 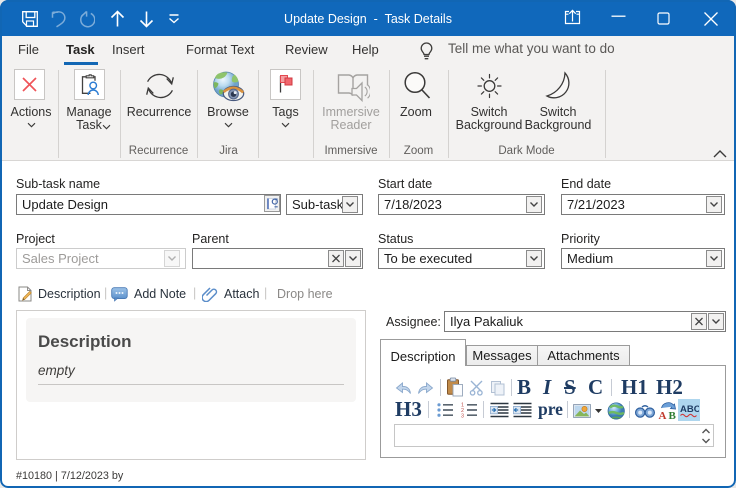 What do you see at coordinates (462, 415) in the screenshot?
I see `svg-text: 3` at bounding box center [462, 415].